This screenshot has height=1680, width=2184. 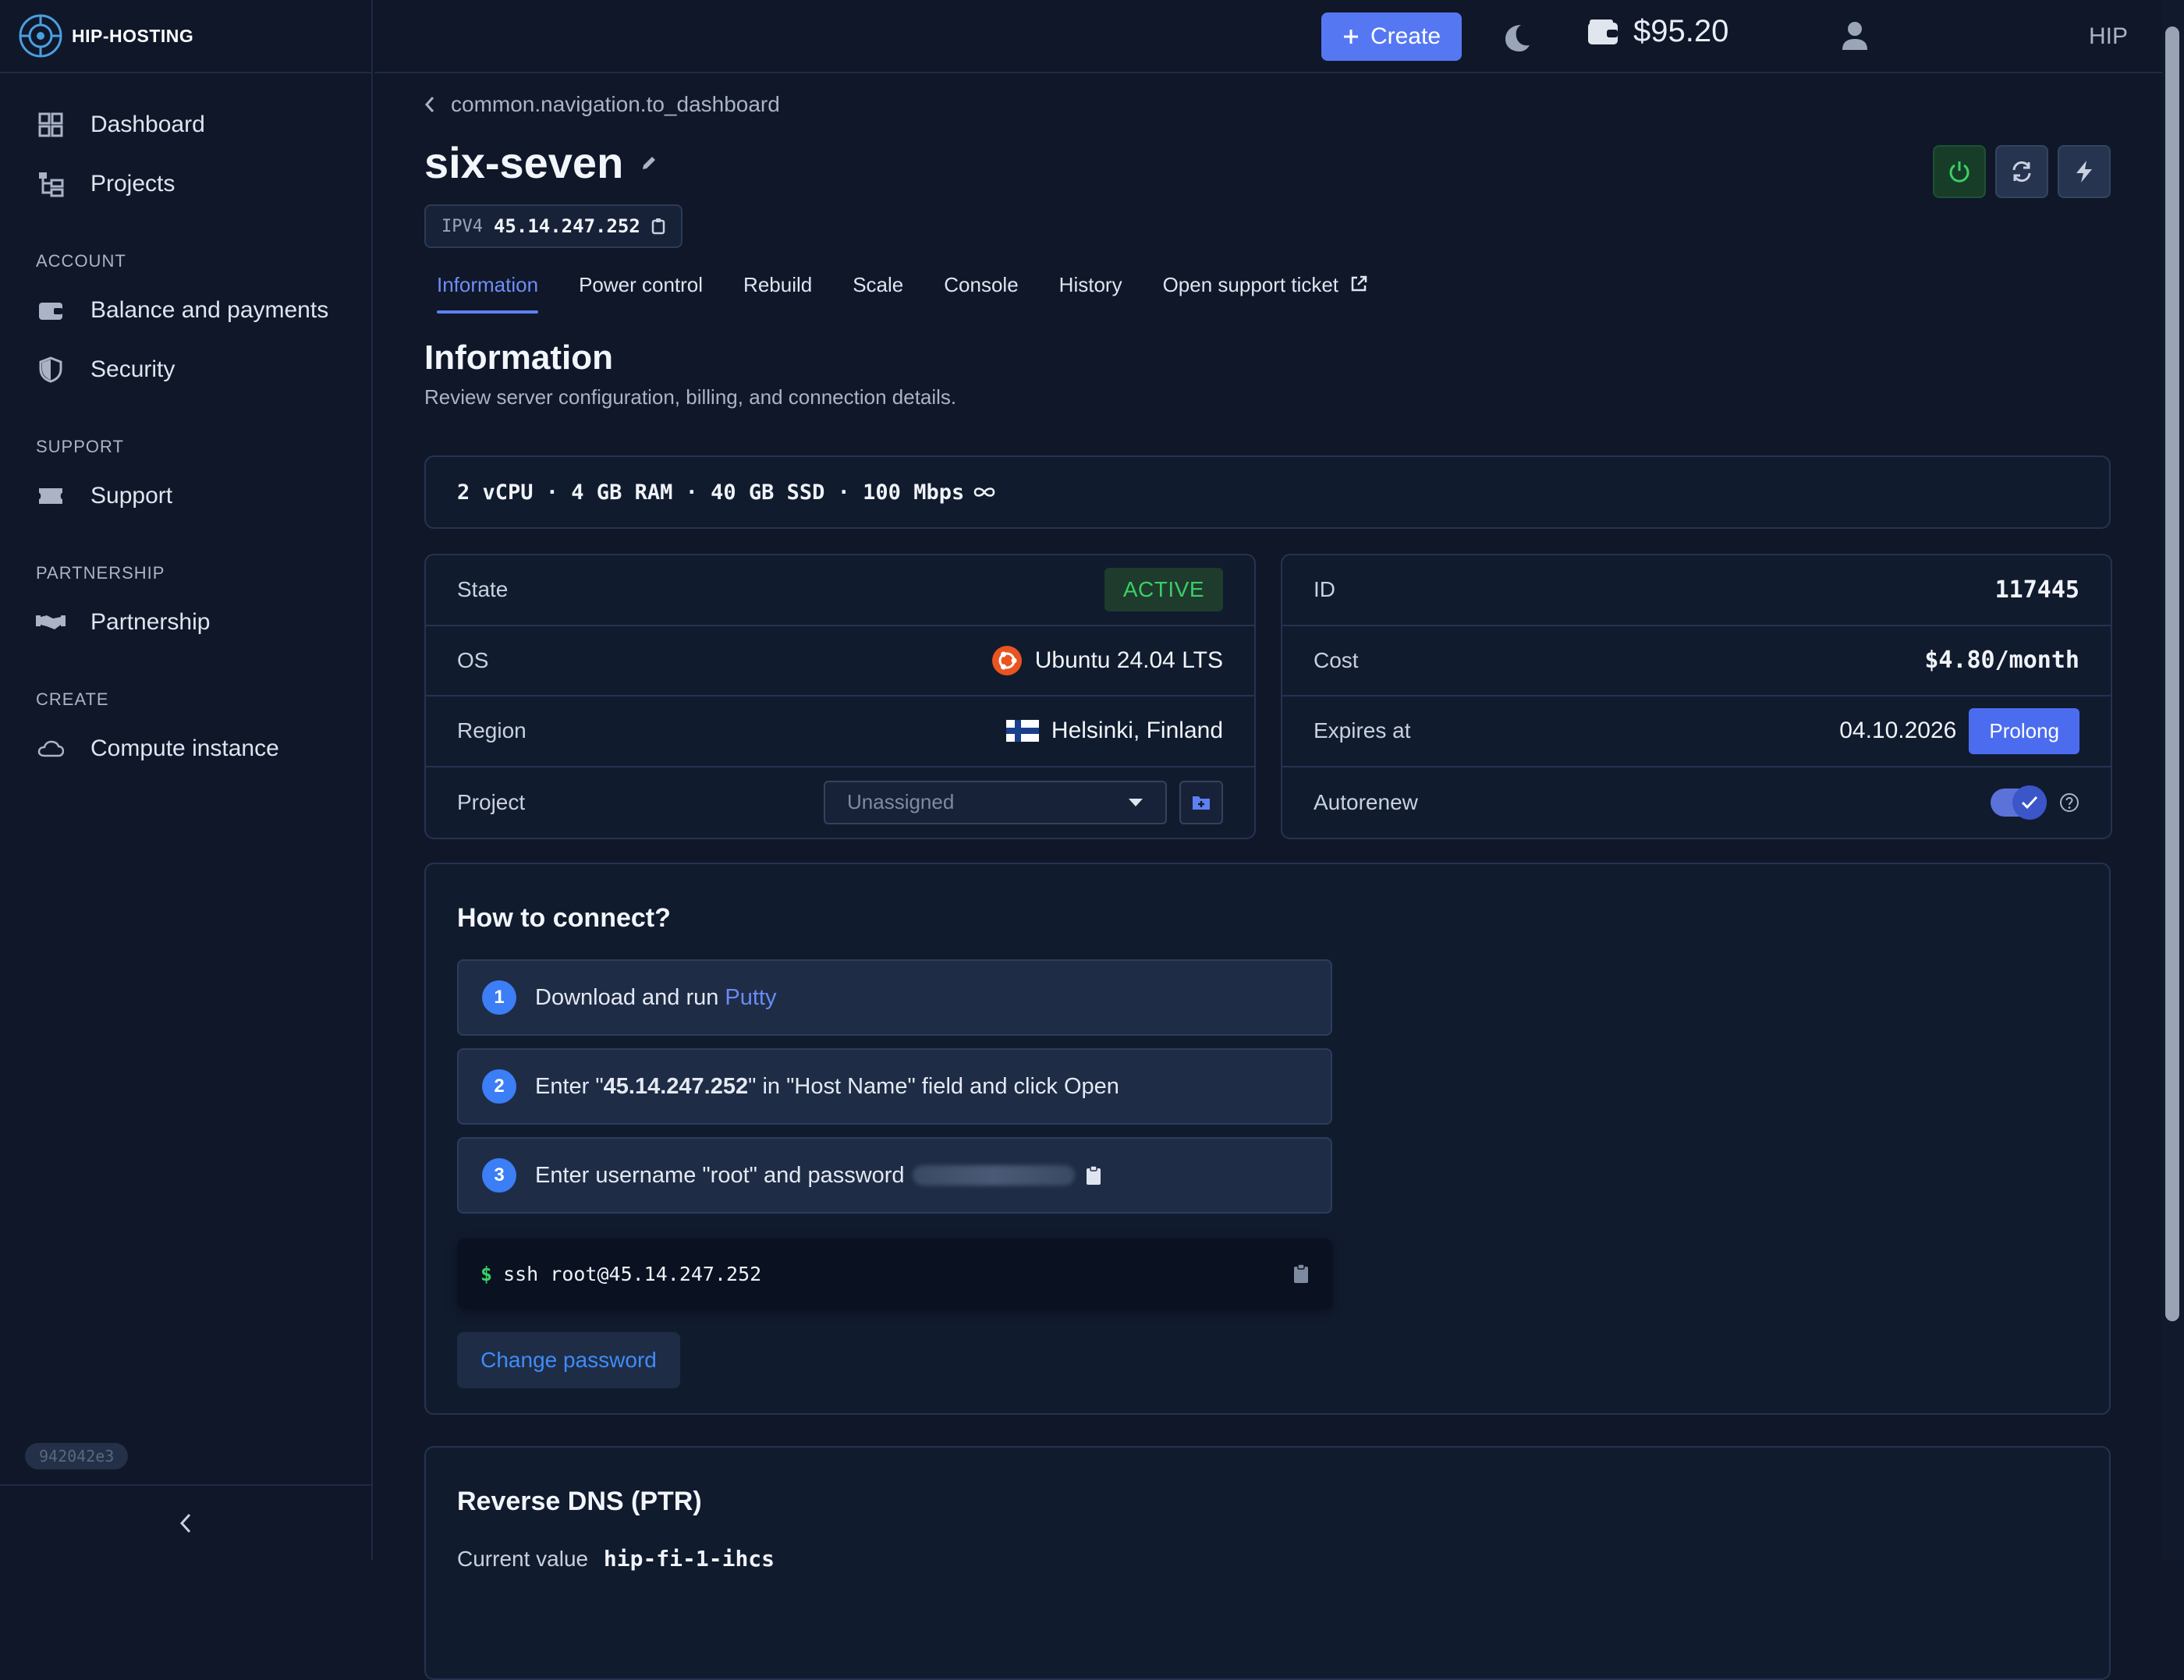 I want to click on tab-rebuild: Rebuild, so click(x=777, y=291).